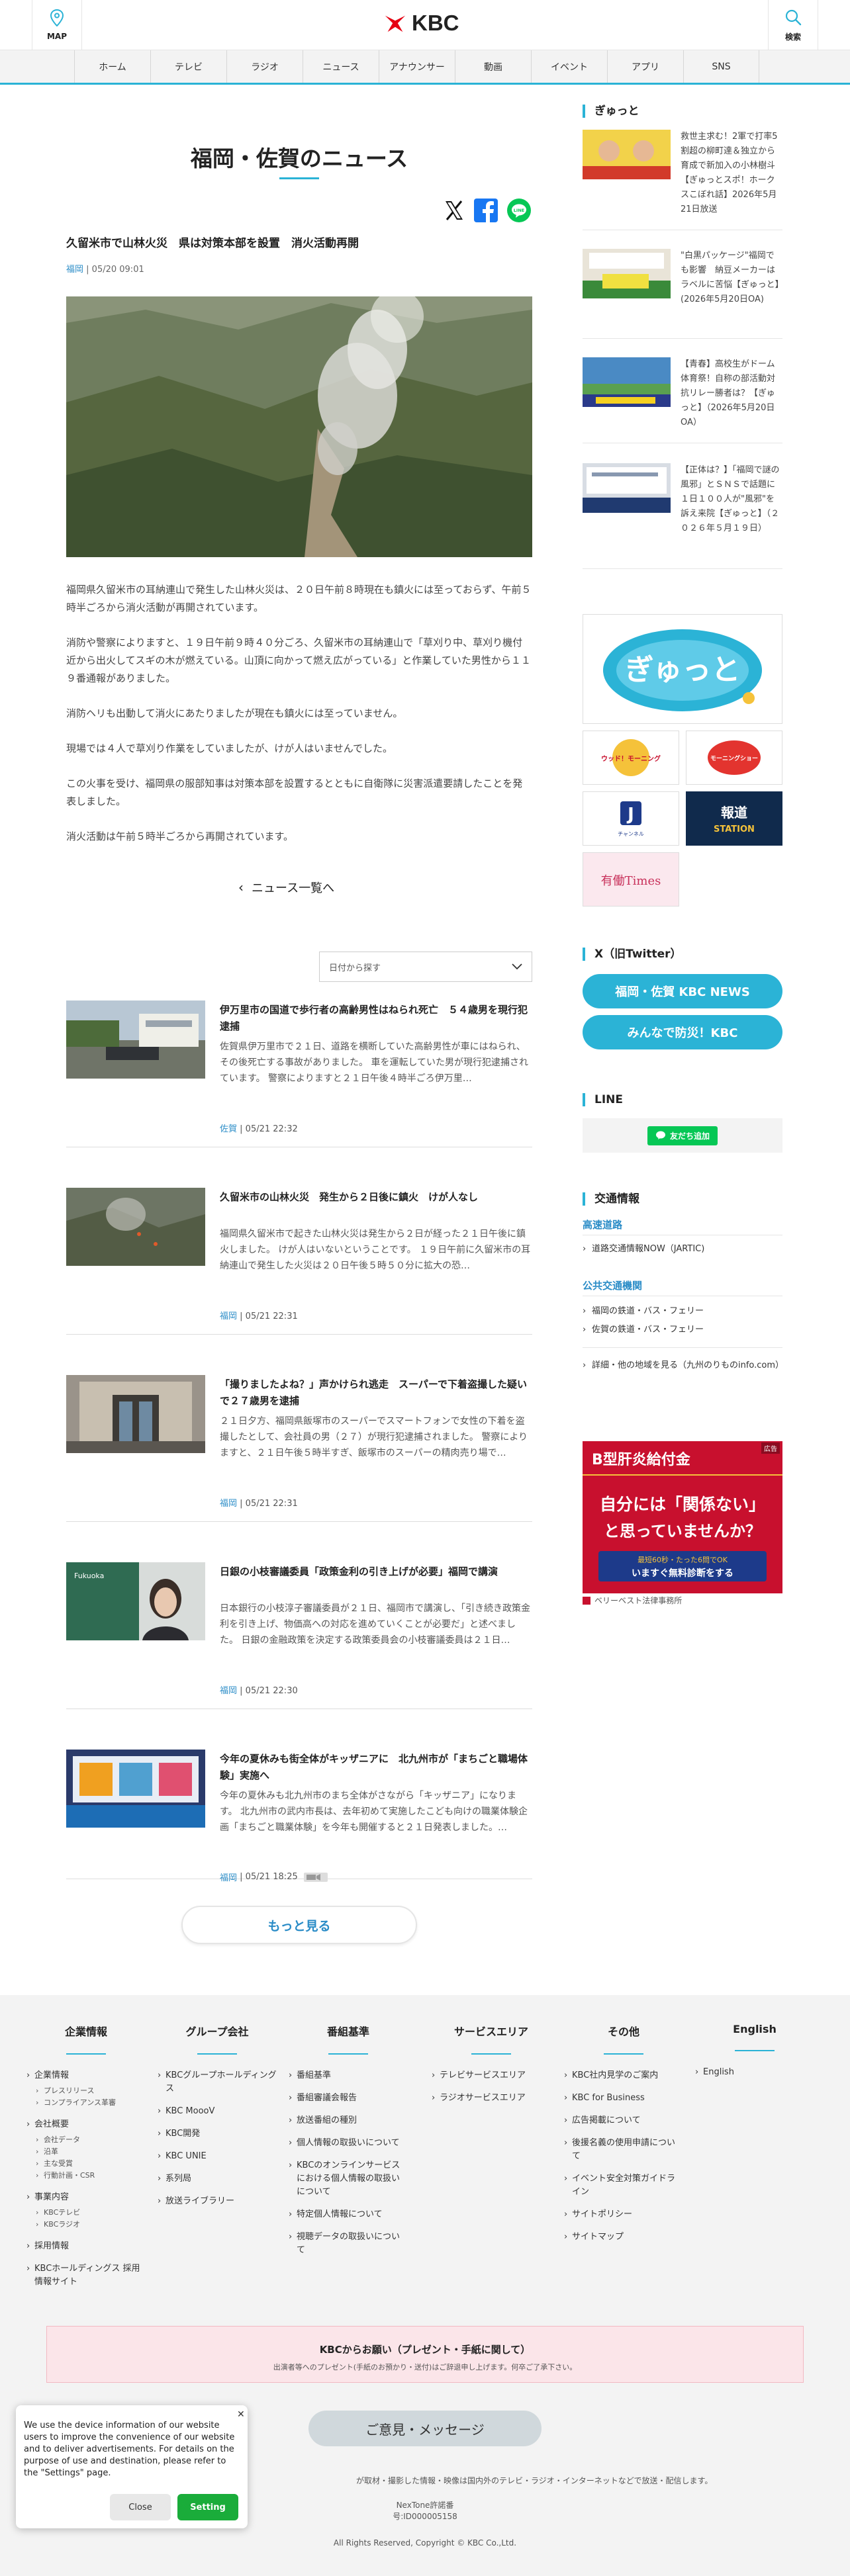  What do you see at coordinates (86, 2152) in the screenshot?
I see `footer-sublink: 沿革` at bounding box center [86, 2152].